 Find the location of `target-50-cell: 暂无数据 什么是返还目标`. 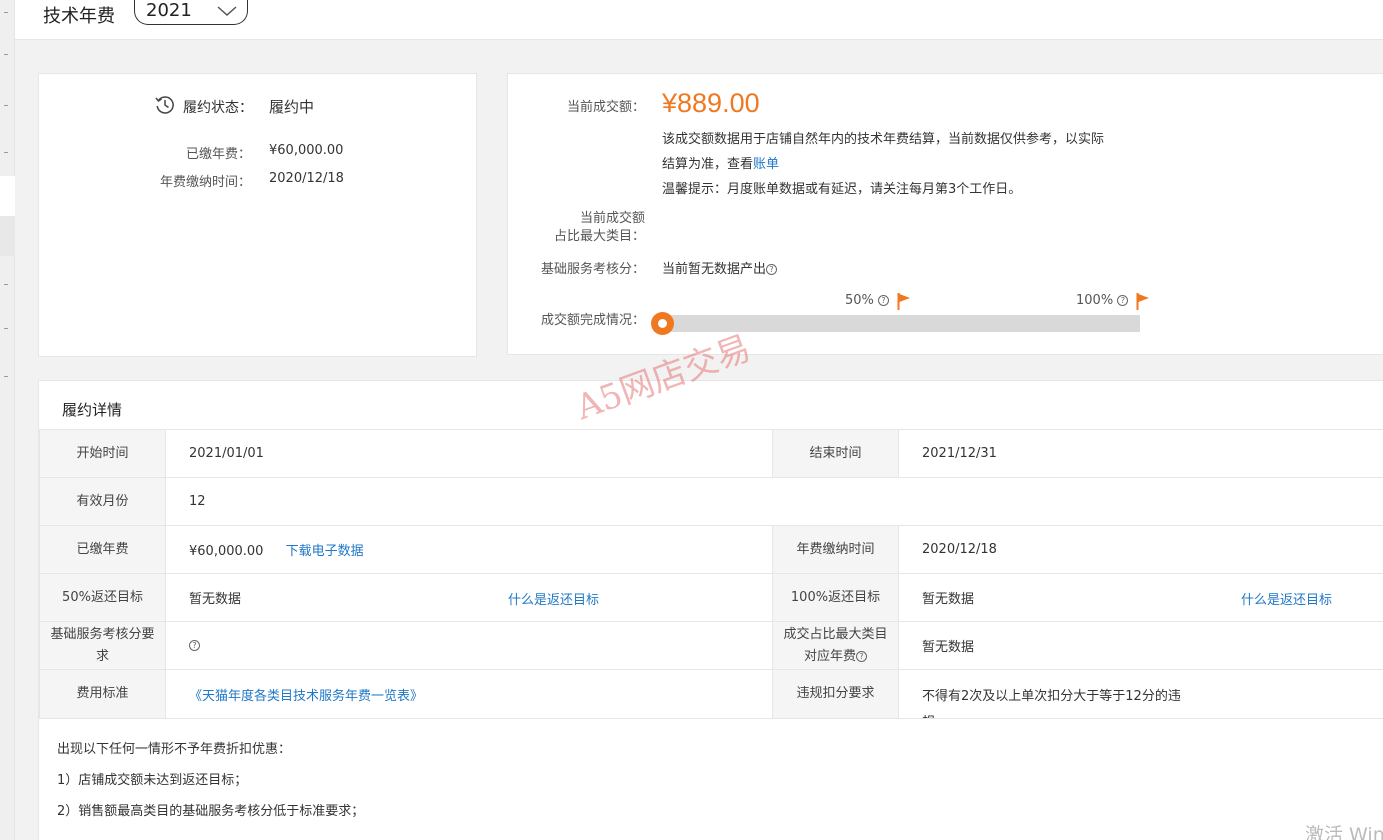

target-50-cell: 暂无数据 什么是返还目标 is located at coordinates (469, 597).